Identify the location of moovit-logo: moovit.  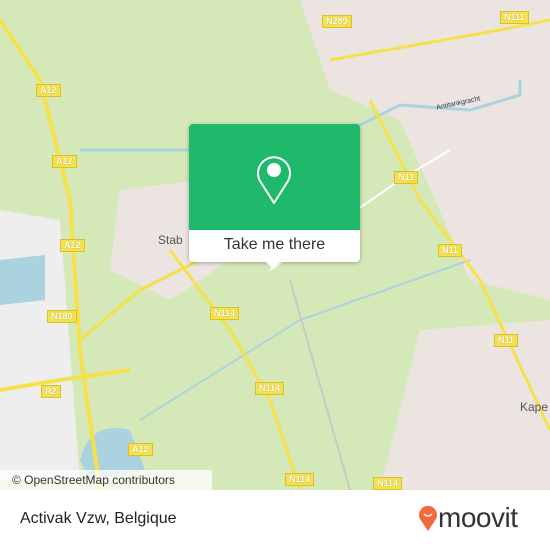
(468, 518).